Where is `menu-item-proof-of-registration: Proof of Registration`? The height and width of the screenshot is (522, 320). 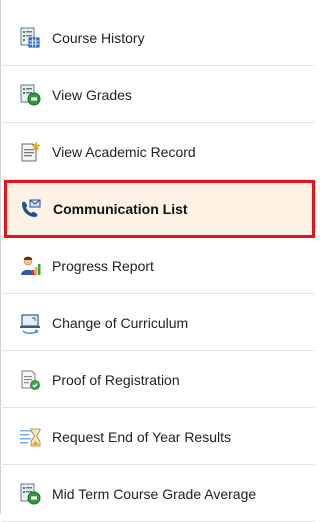 menu-item-proof-of-registration: Proof of Registration is located at coordinates (158, 380).